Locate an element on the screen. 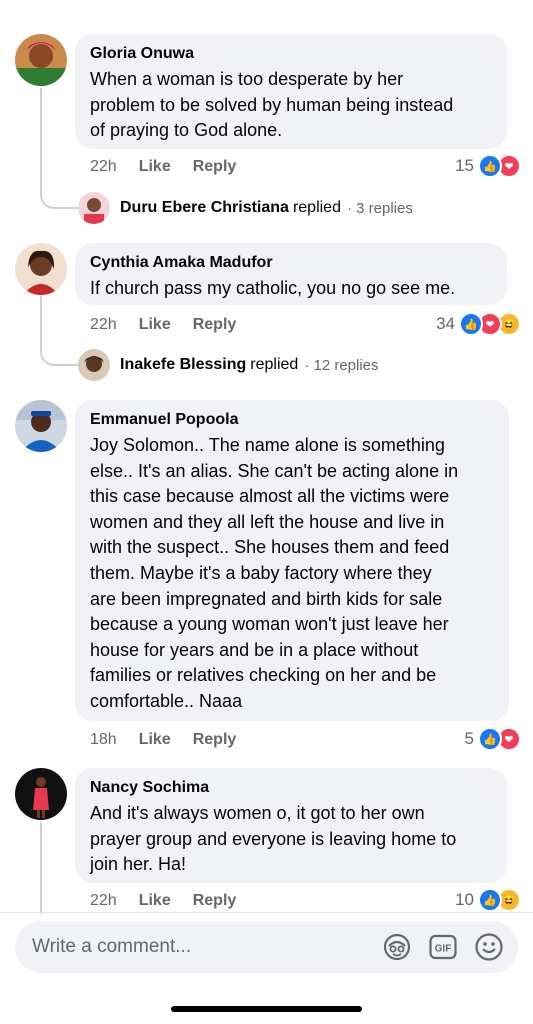  comment-author: Emmanuel Popoola is located at coordinates (292, 420).